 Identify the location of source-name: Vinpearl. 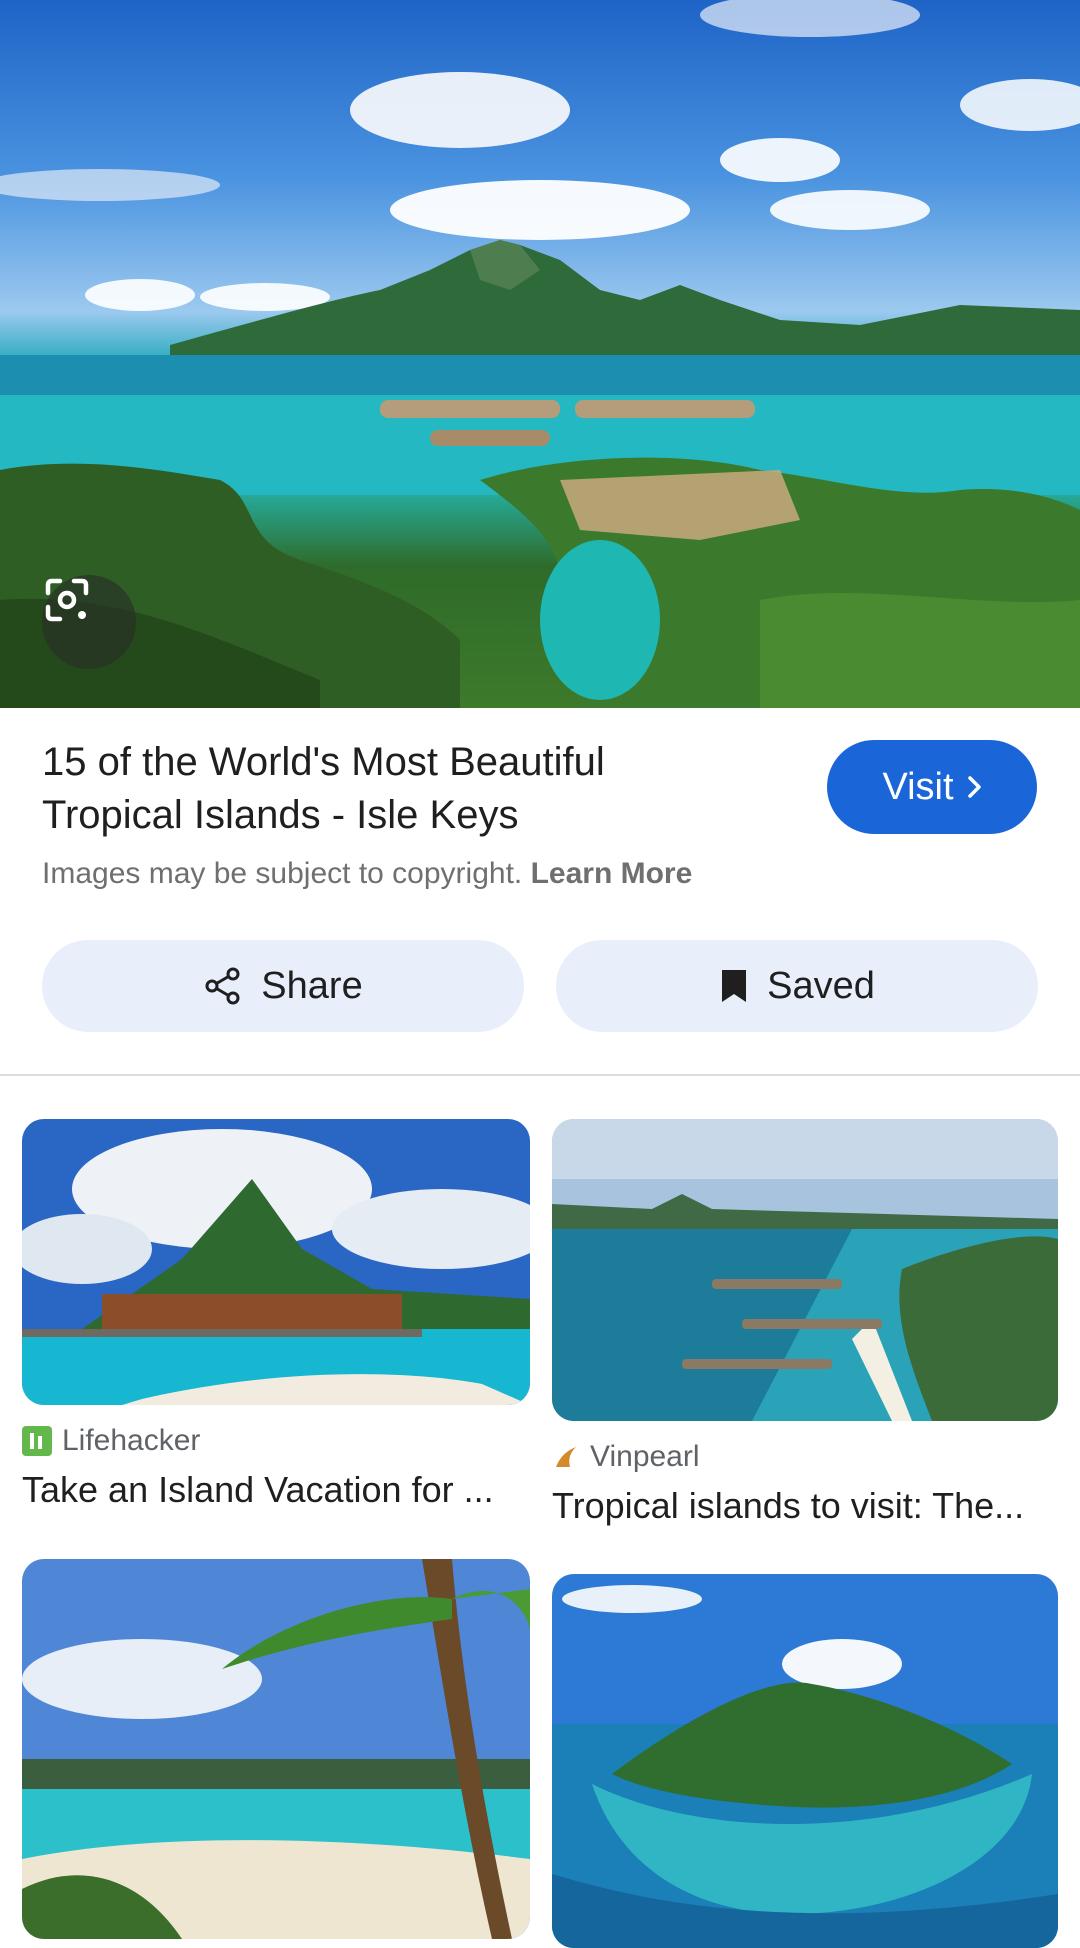
(645, 1456).